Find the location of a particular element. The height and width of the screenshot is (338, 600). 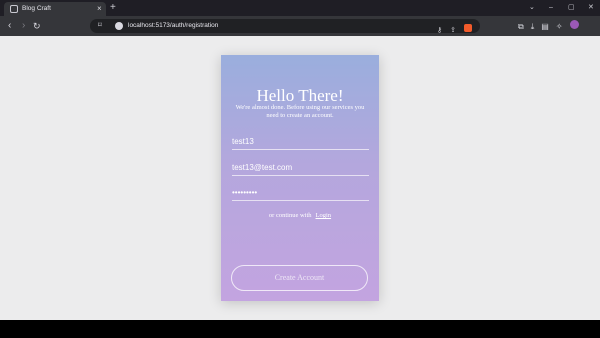

extension-toolbar: ⧉⤓▤✧⋮ is located at coordinates (559, 34).